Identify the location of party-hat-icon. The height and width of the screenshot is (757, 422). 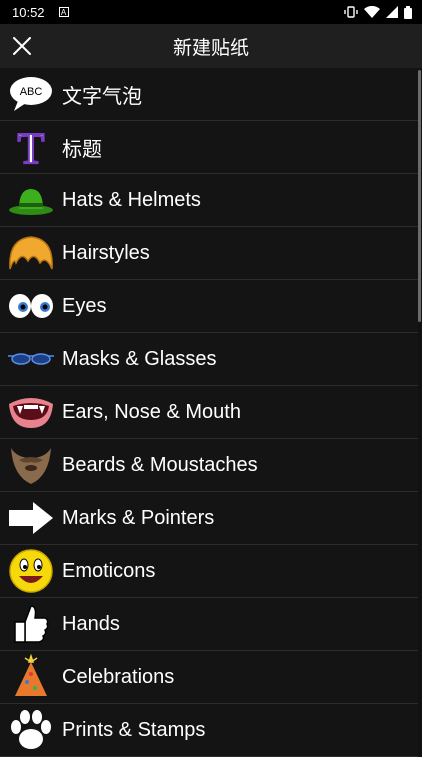
(31, 677).